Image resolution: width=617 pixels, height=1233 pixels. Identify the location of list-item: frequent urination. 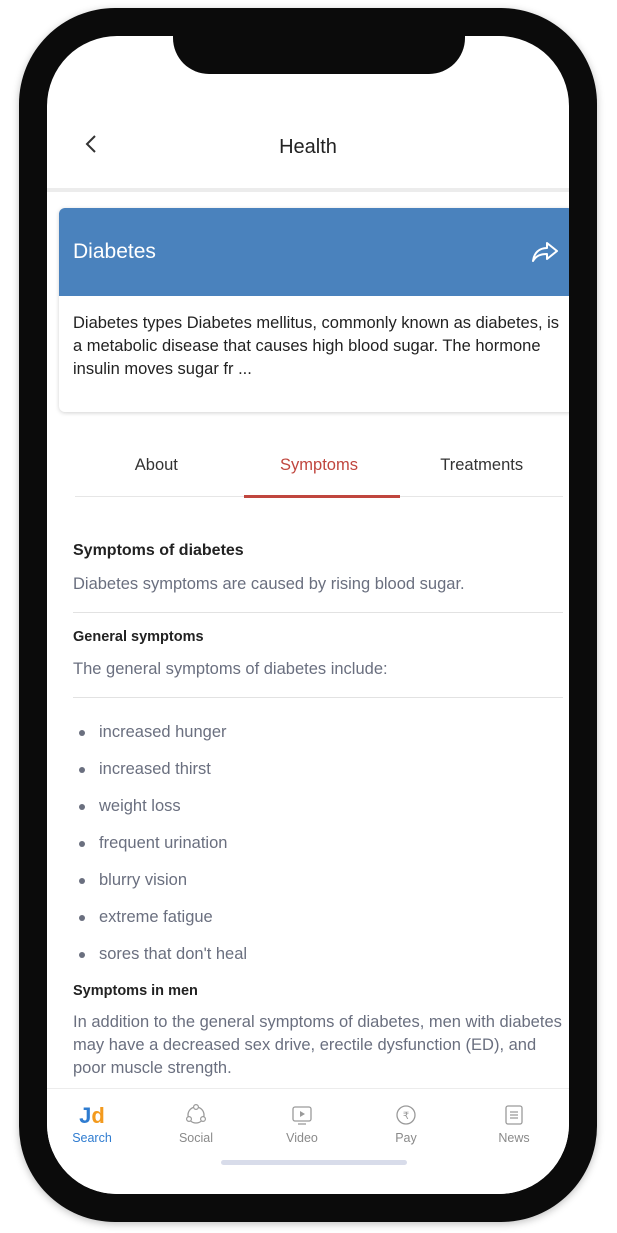
(318, 843).